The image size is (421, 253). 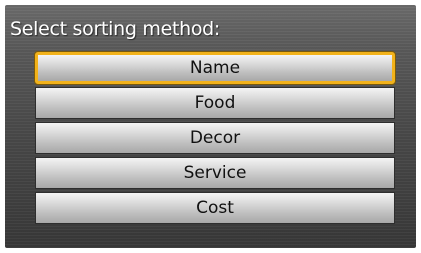 I want to click on sort-option-decor: Decor, so click(x=215, y=138).